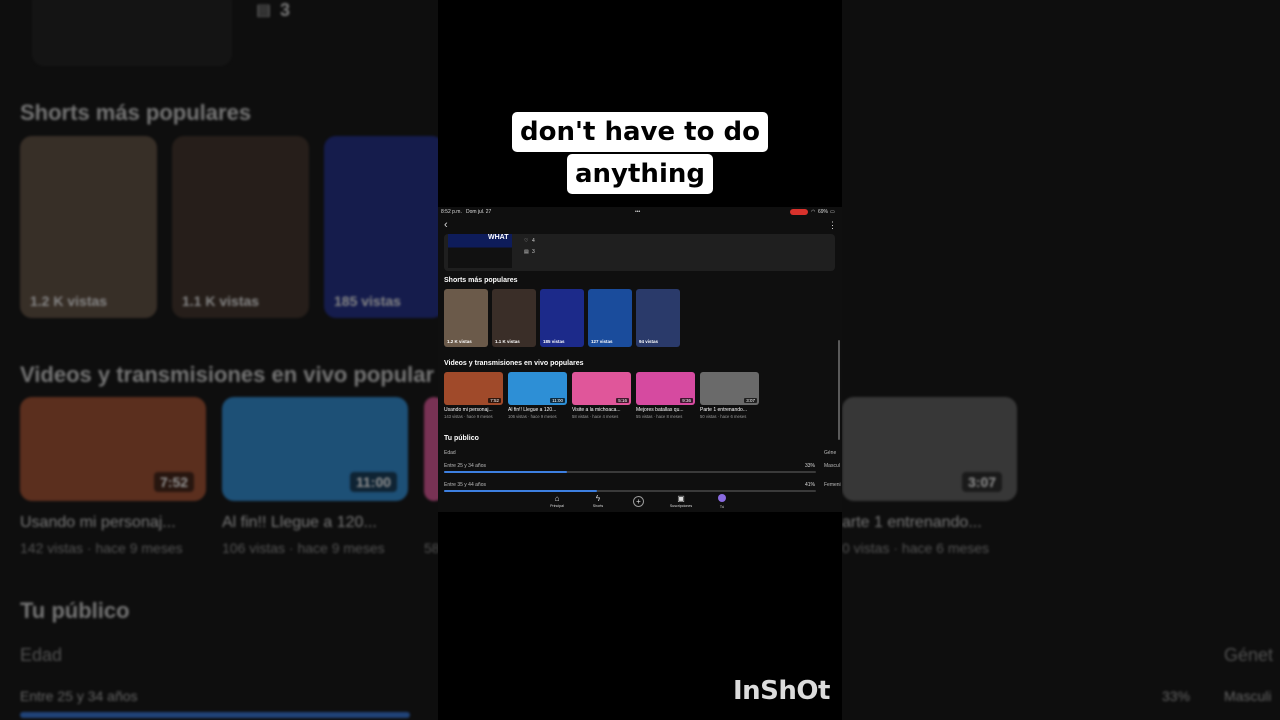 The height and width of the screenshot is (720, 1280). What do you see at coordinates (659, 416) in the screenshot?
I see `video-meta: 55 vistas · hace 8 meses` at bounding box center [659, 416].